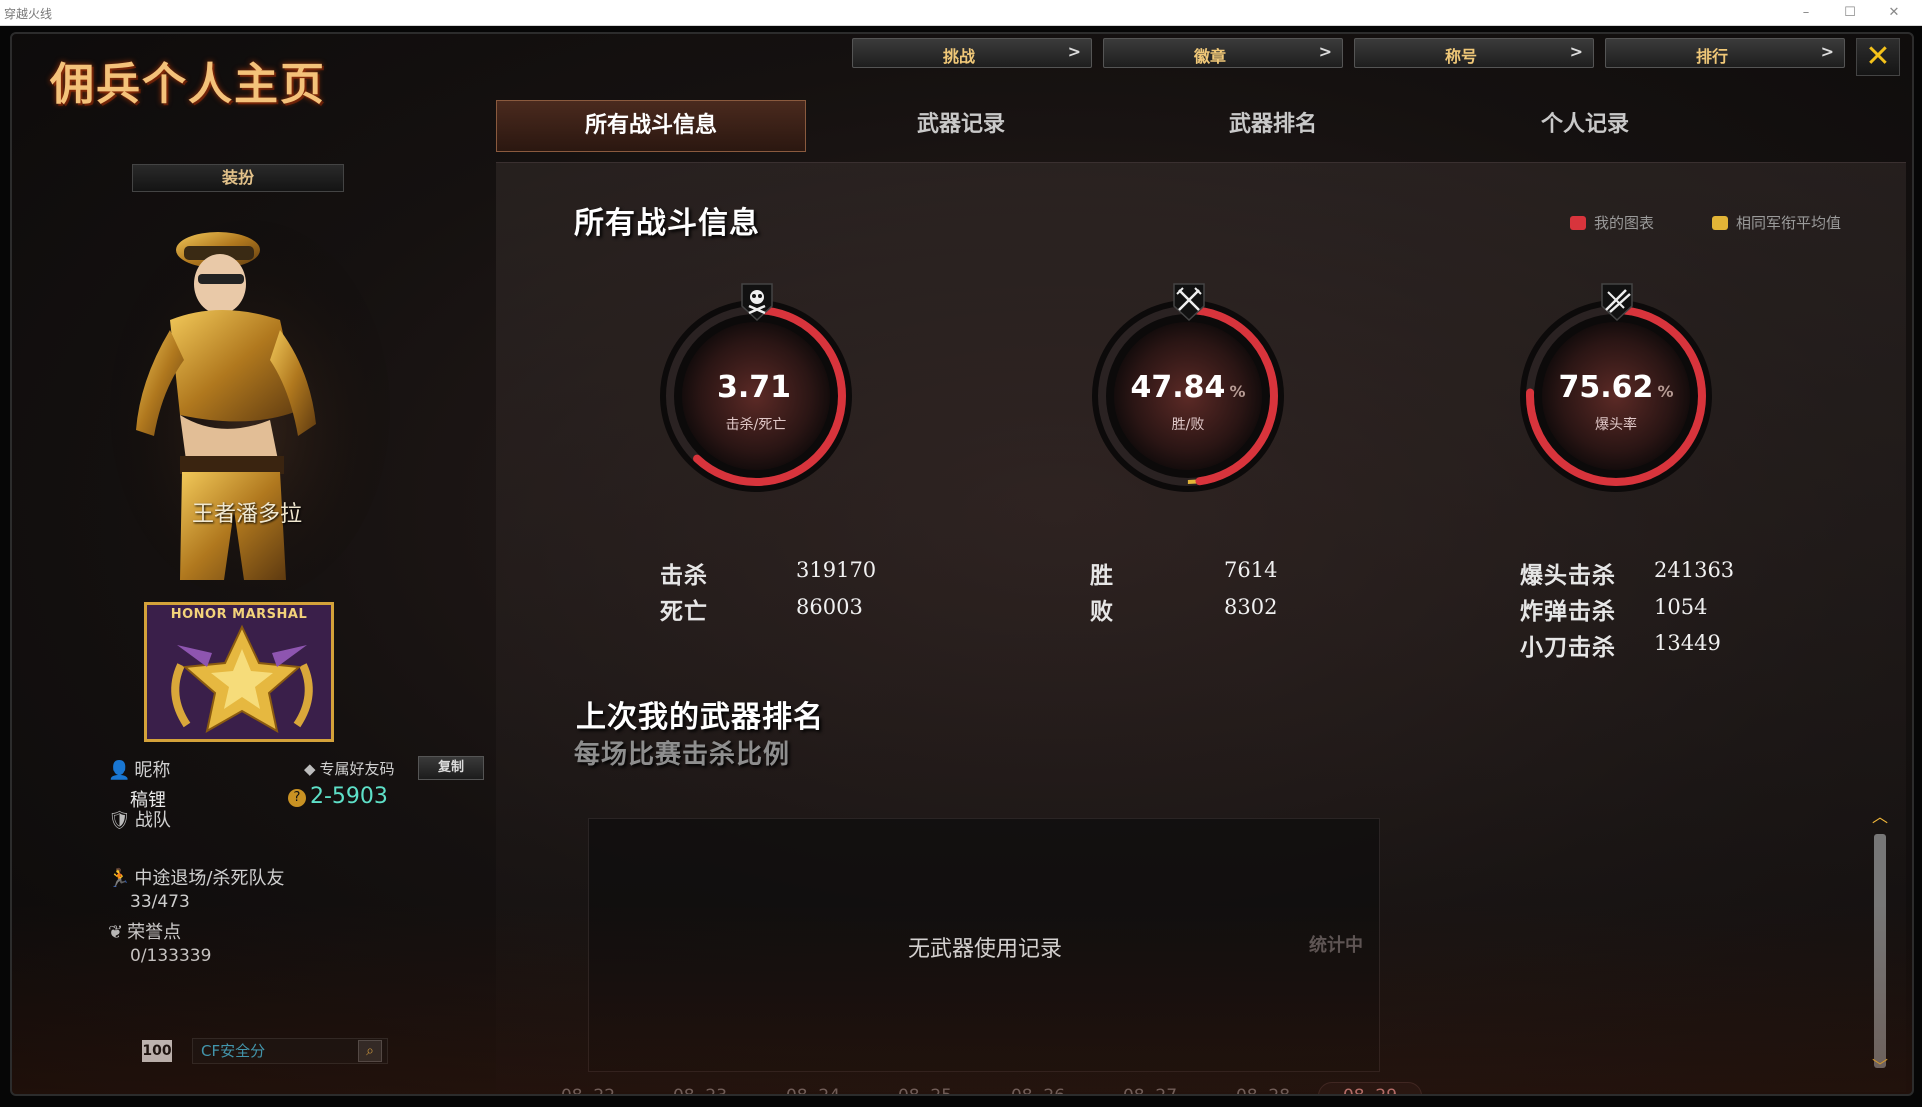 The height and width of the screenshot is (1107, 1922). Describe the element at coordinates (700, 717) in the screenshot. I see `weapon-ranking-title: 上次我的武器排名` at that location.